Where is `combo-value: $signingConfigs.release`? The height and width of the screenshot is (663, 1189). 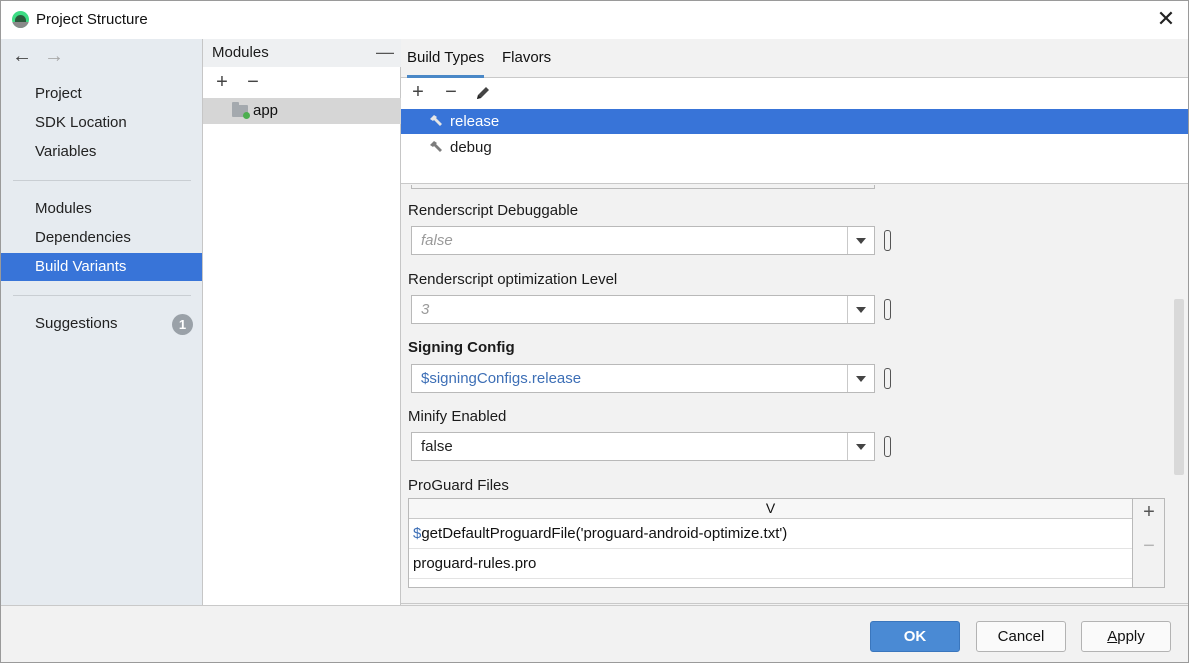
combo-value: $signingConfigs.release is located at coordinates (501, 378).